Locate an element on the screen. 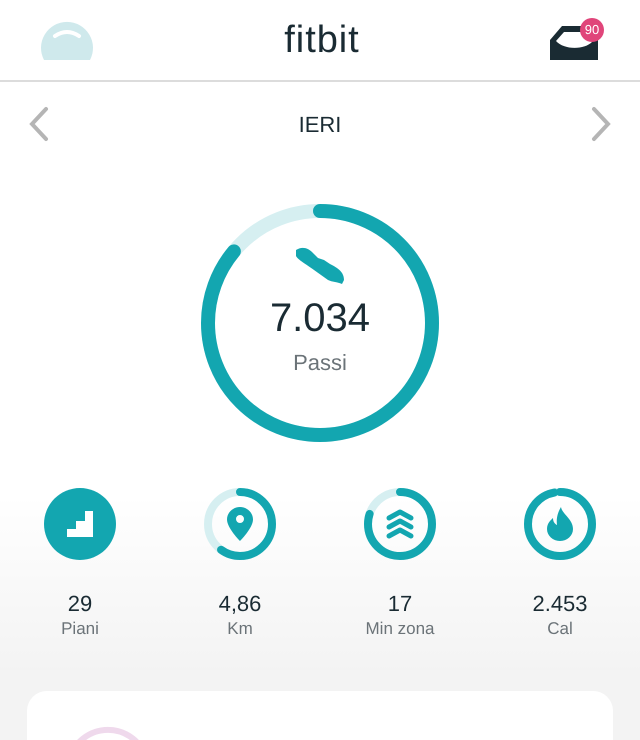 This screenshot has width=640, height=740. previous-icon is located at coordinates (39, 124).